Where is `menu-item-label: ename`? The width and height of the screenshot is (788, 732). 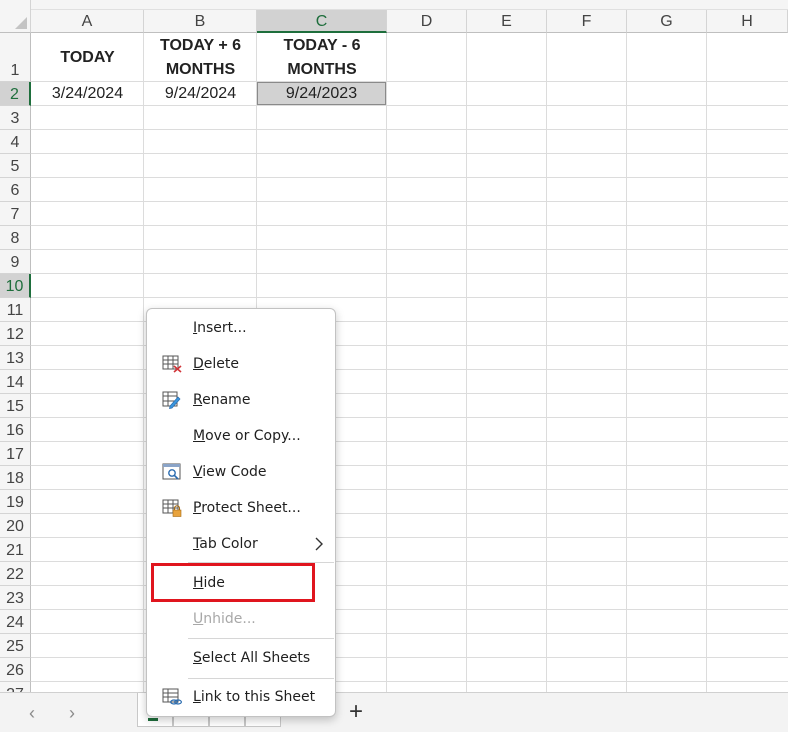 menu-item-label: ename is located at coordinates (226, 400).